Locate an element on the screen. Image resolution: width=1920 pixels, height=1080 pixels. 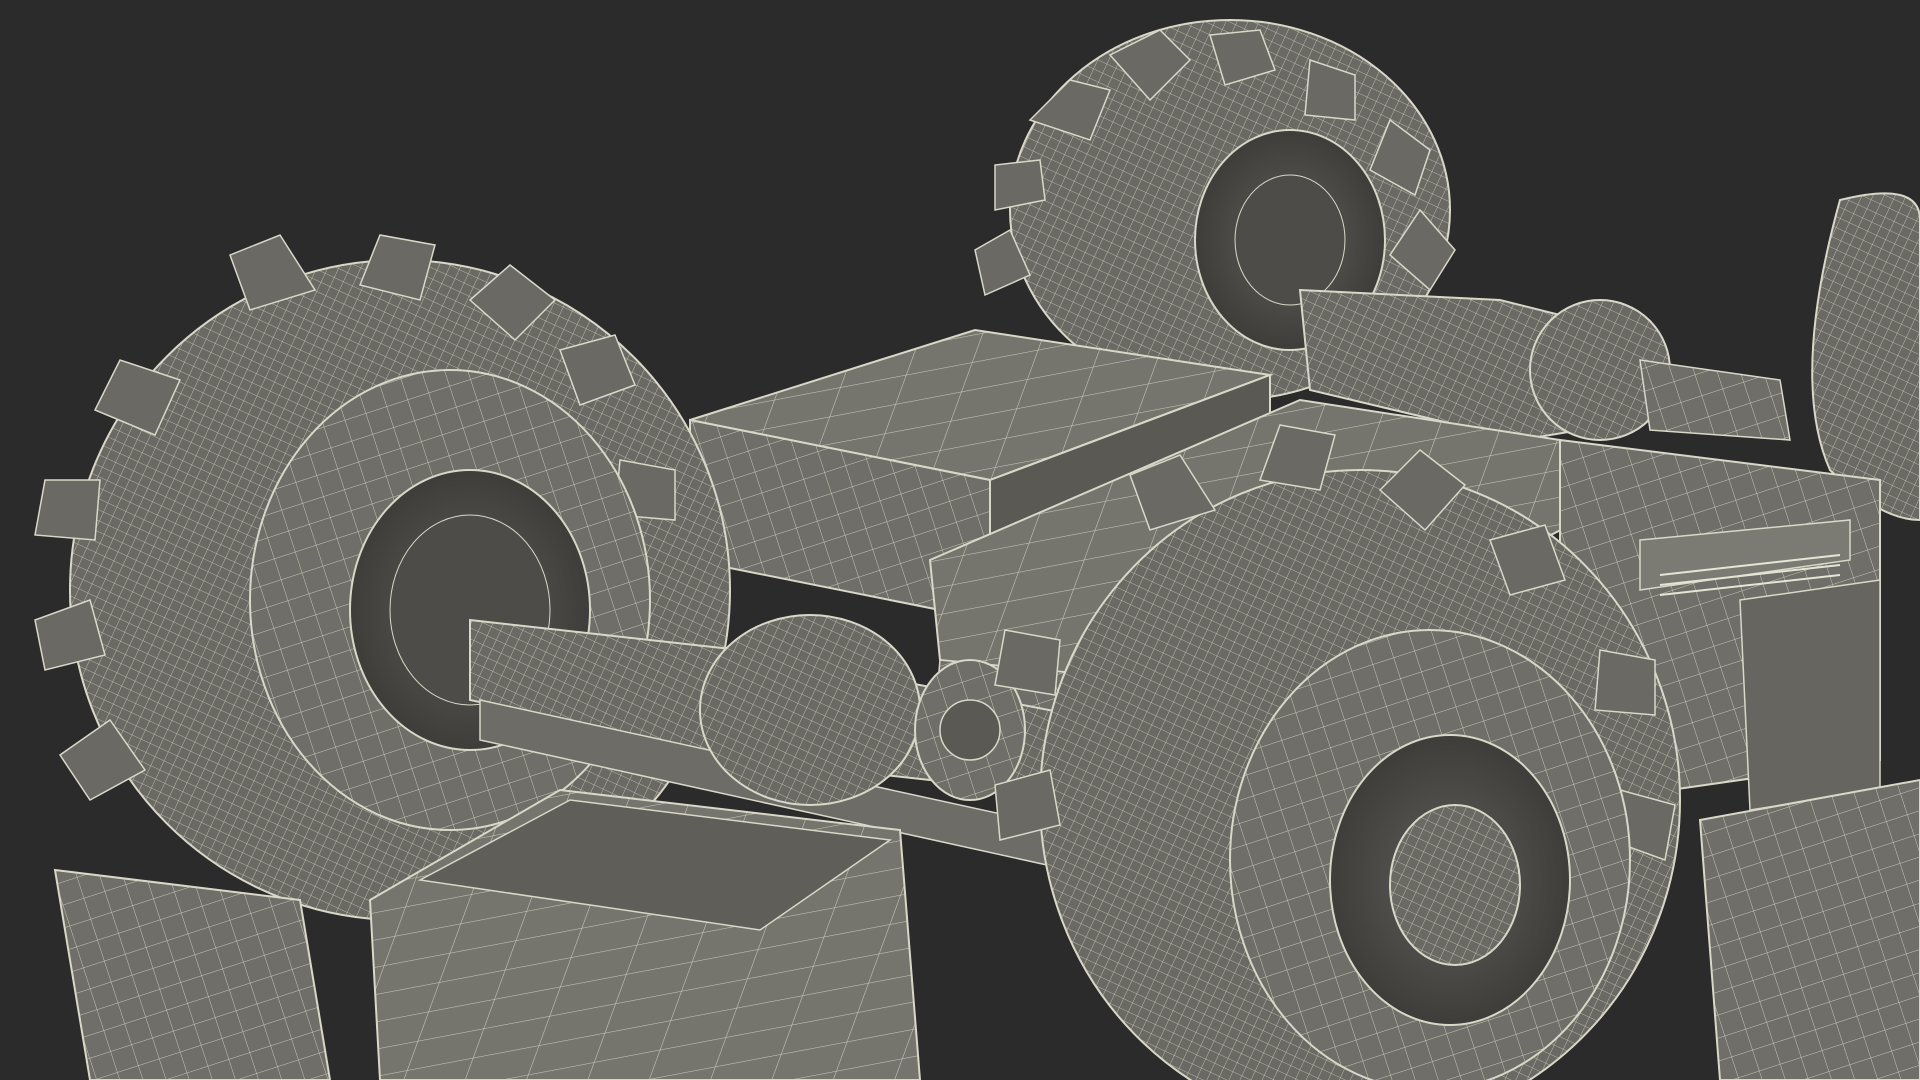
rear-right-tire is located at coordinates (1865, 357).